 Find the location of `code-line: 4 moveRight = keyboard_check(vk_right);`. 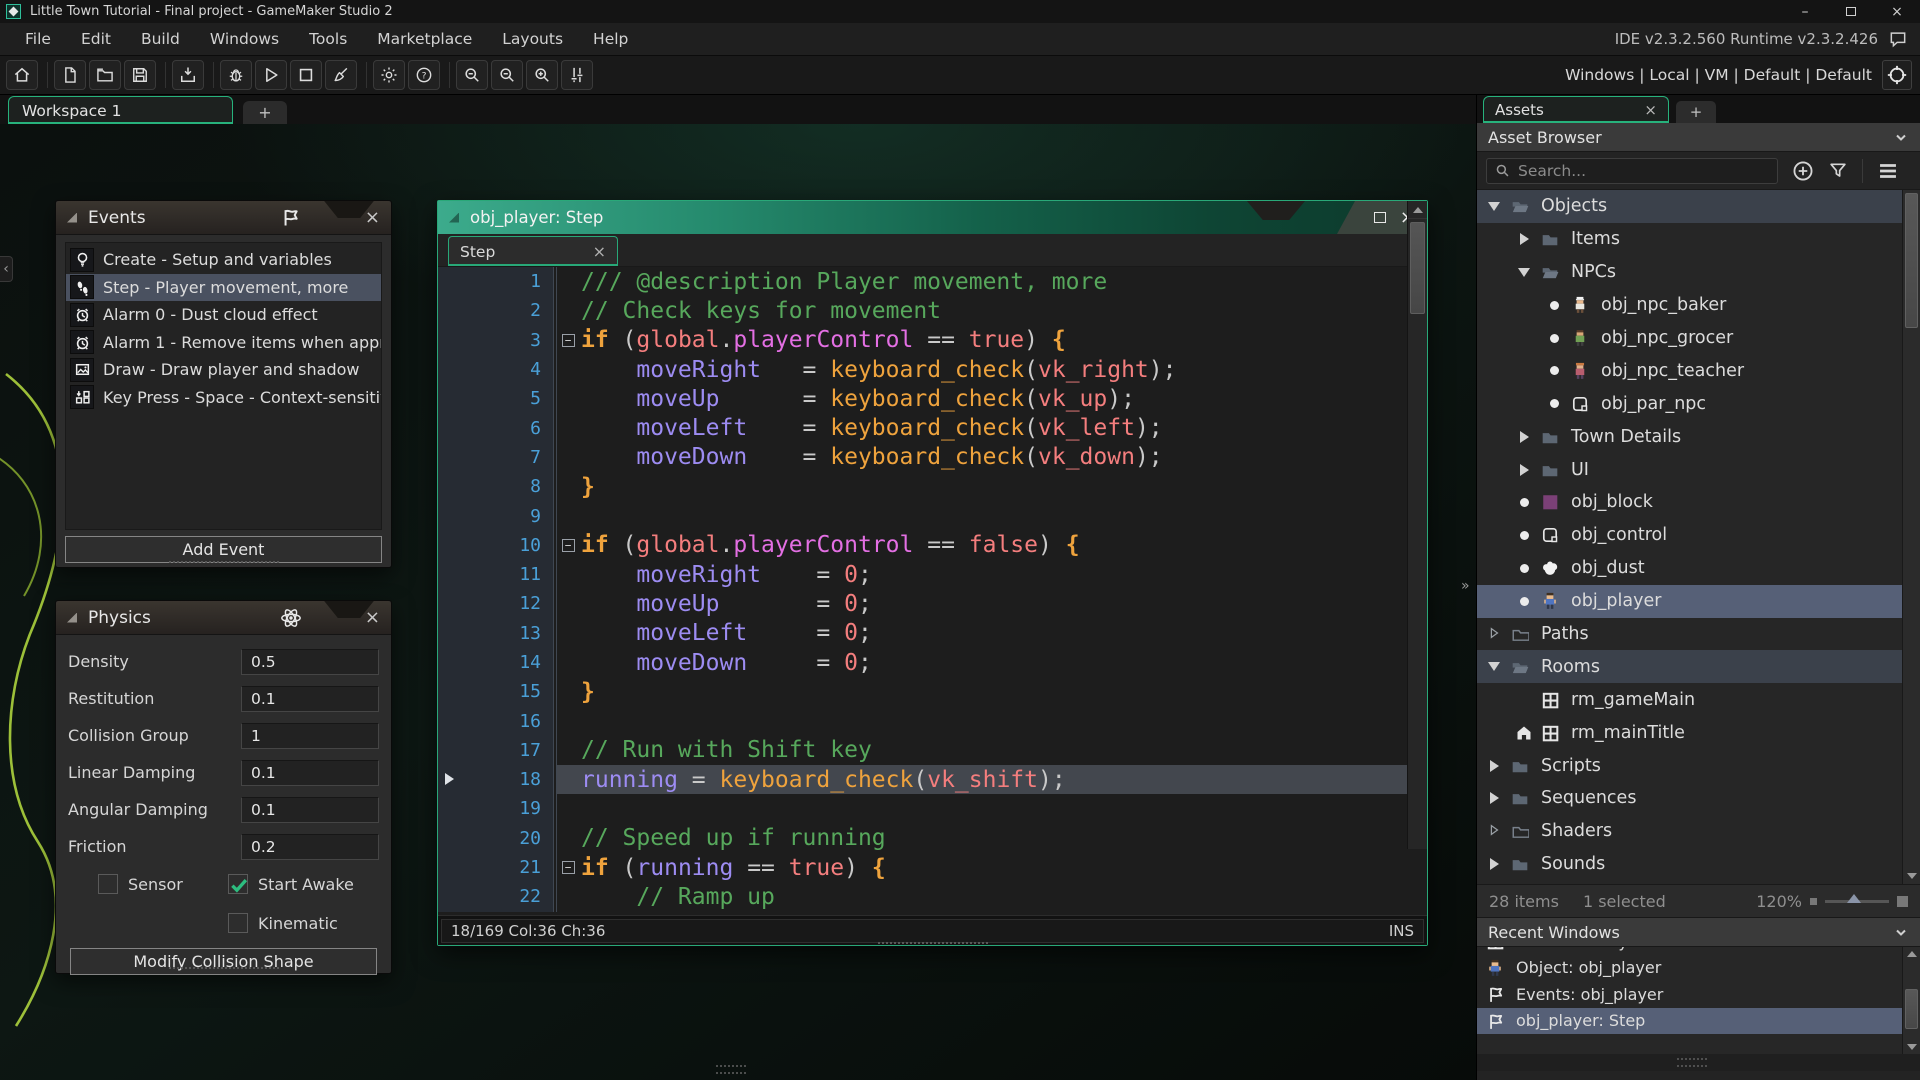

code-line: 4 moveRight = keyboard_check(vk_right); is located at coordinates (932, 369).